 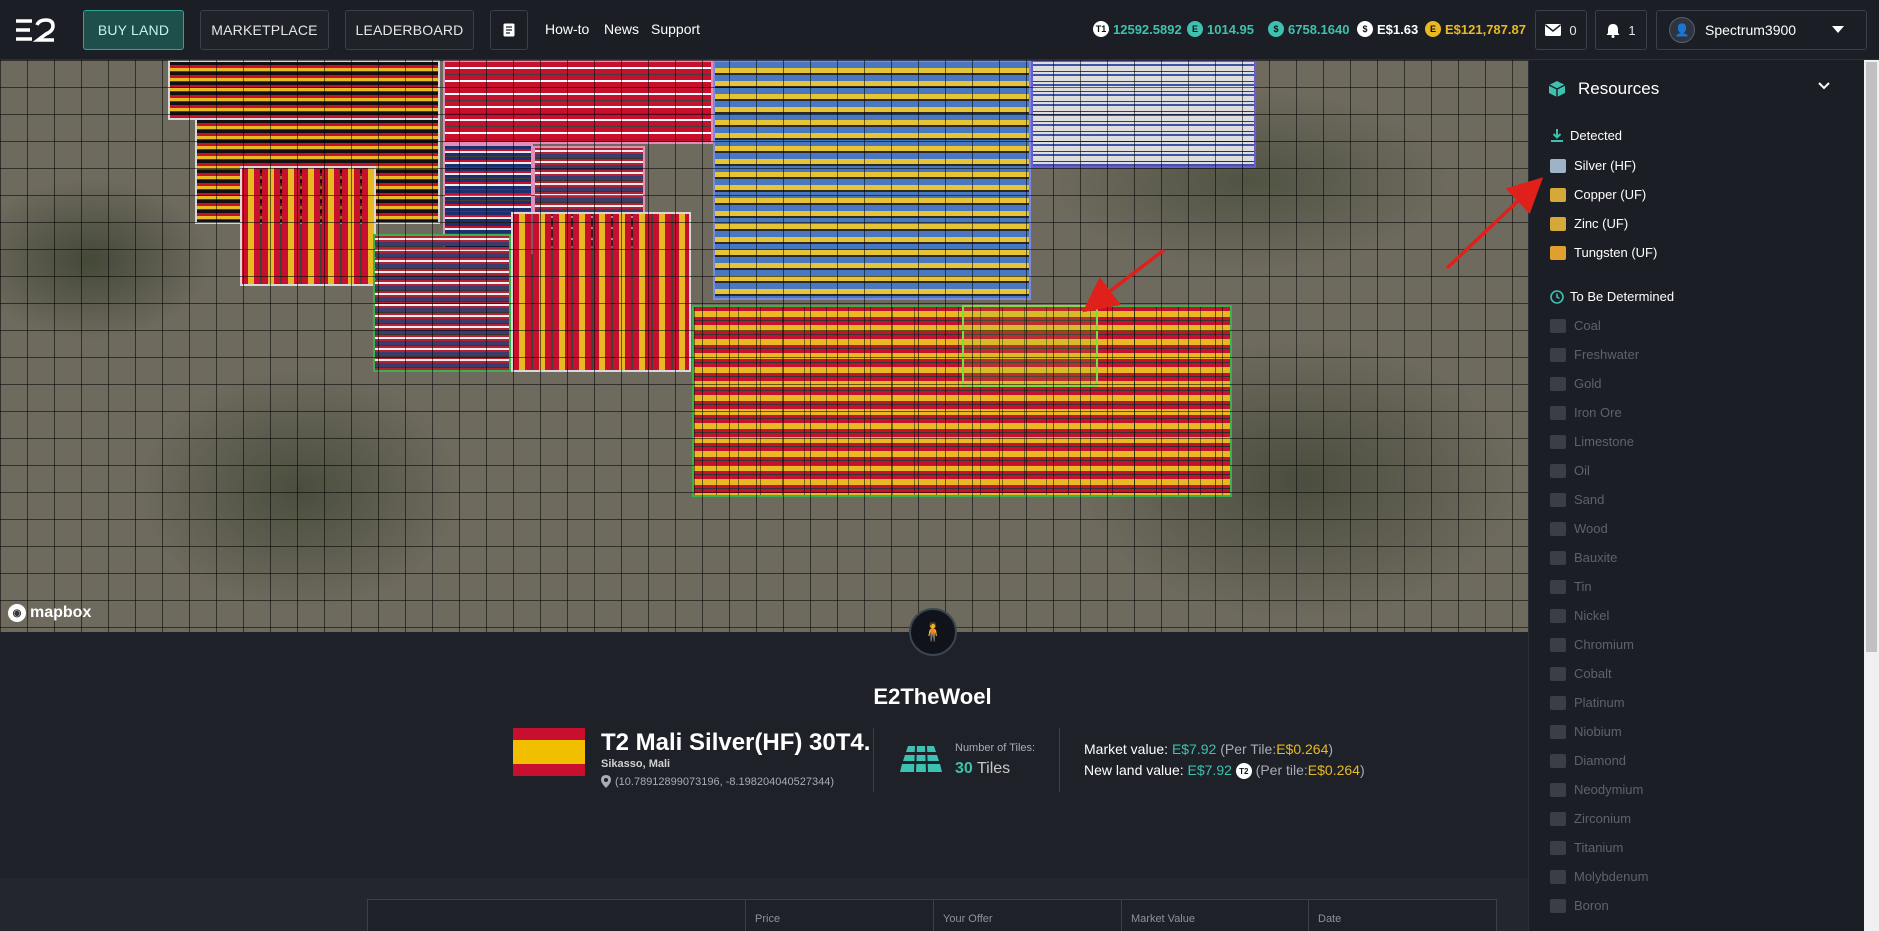 I want to click on tbd-resource-item: Freshwater, so click(x=1594, y=354).